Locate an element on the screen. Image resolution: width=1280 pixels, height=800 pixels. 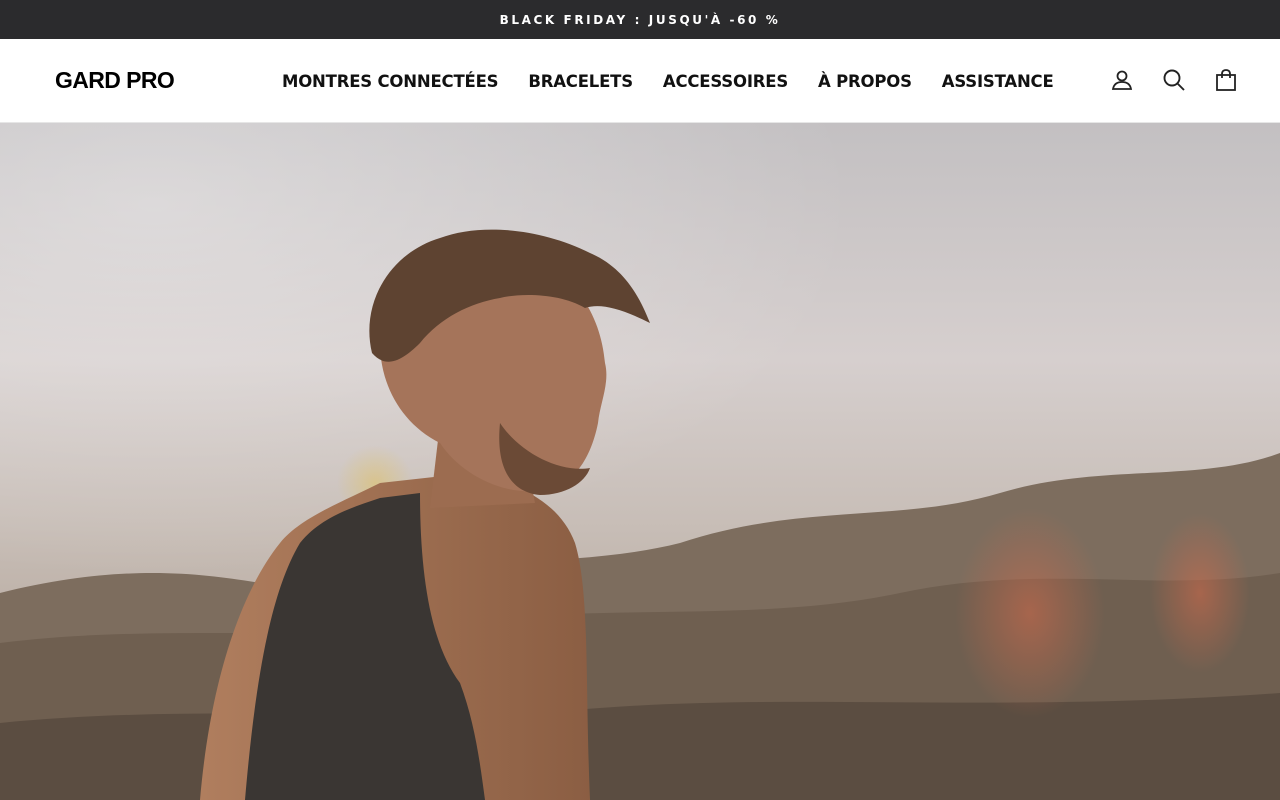
cart-icon is located at coordinates (1226, 80).